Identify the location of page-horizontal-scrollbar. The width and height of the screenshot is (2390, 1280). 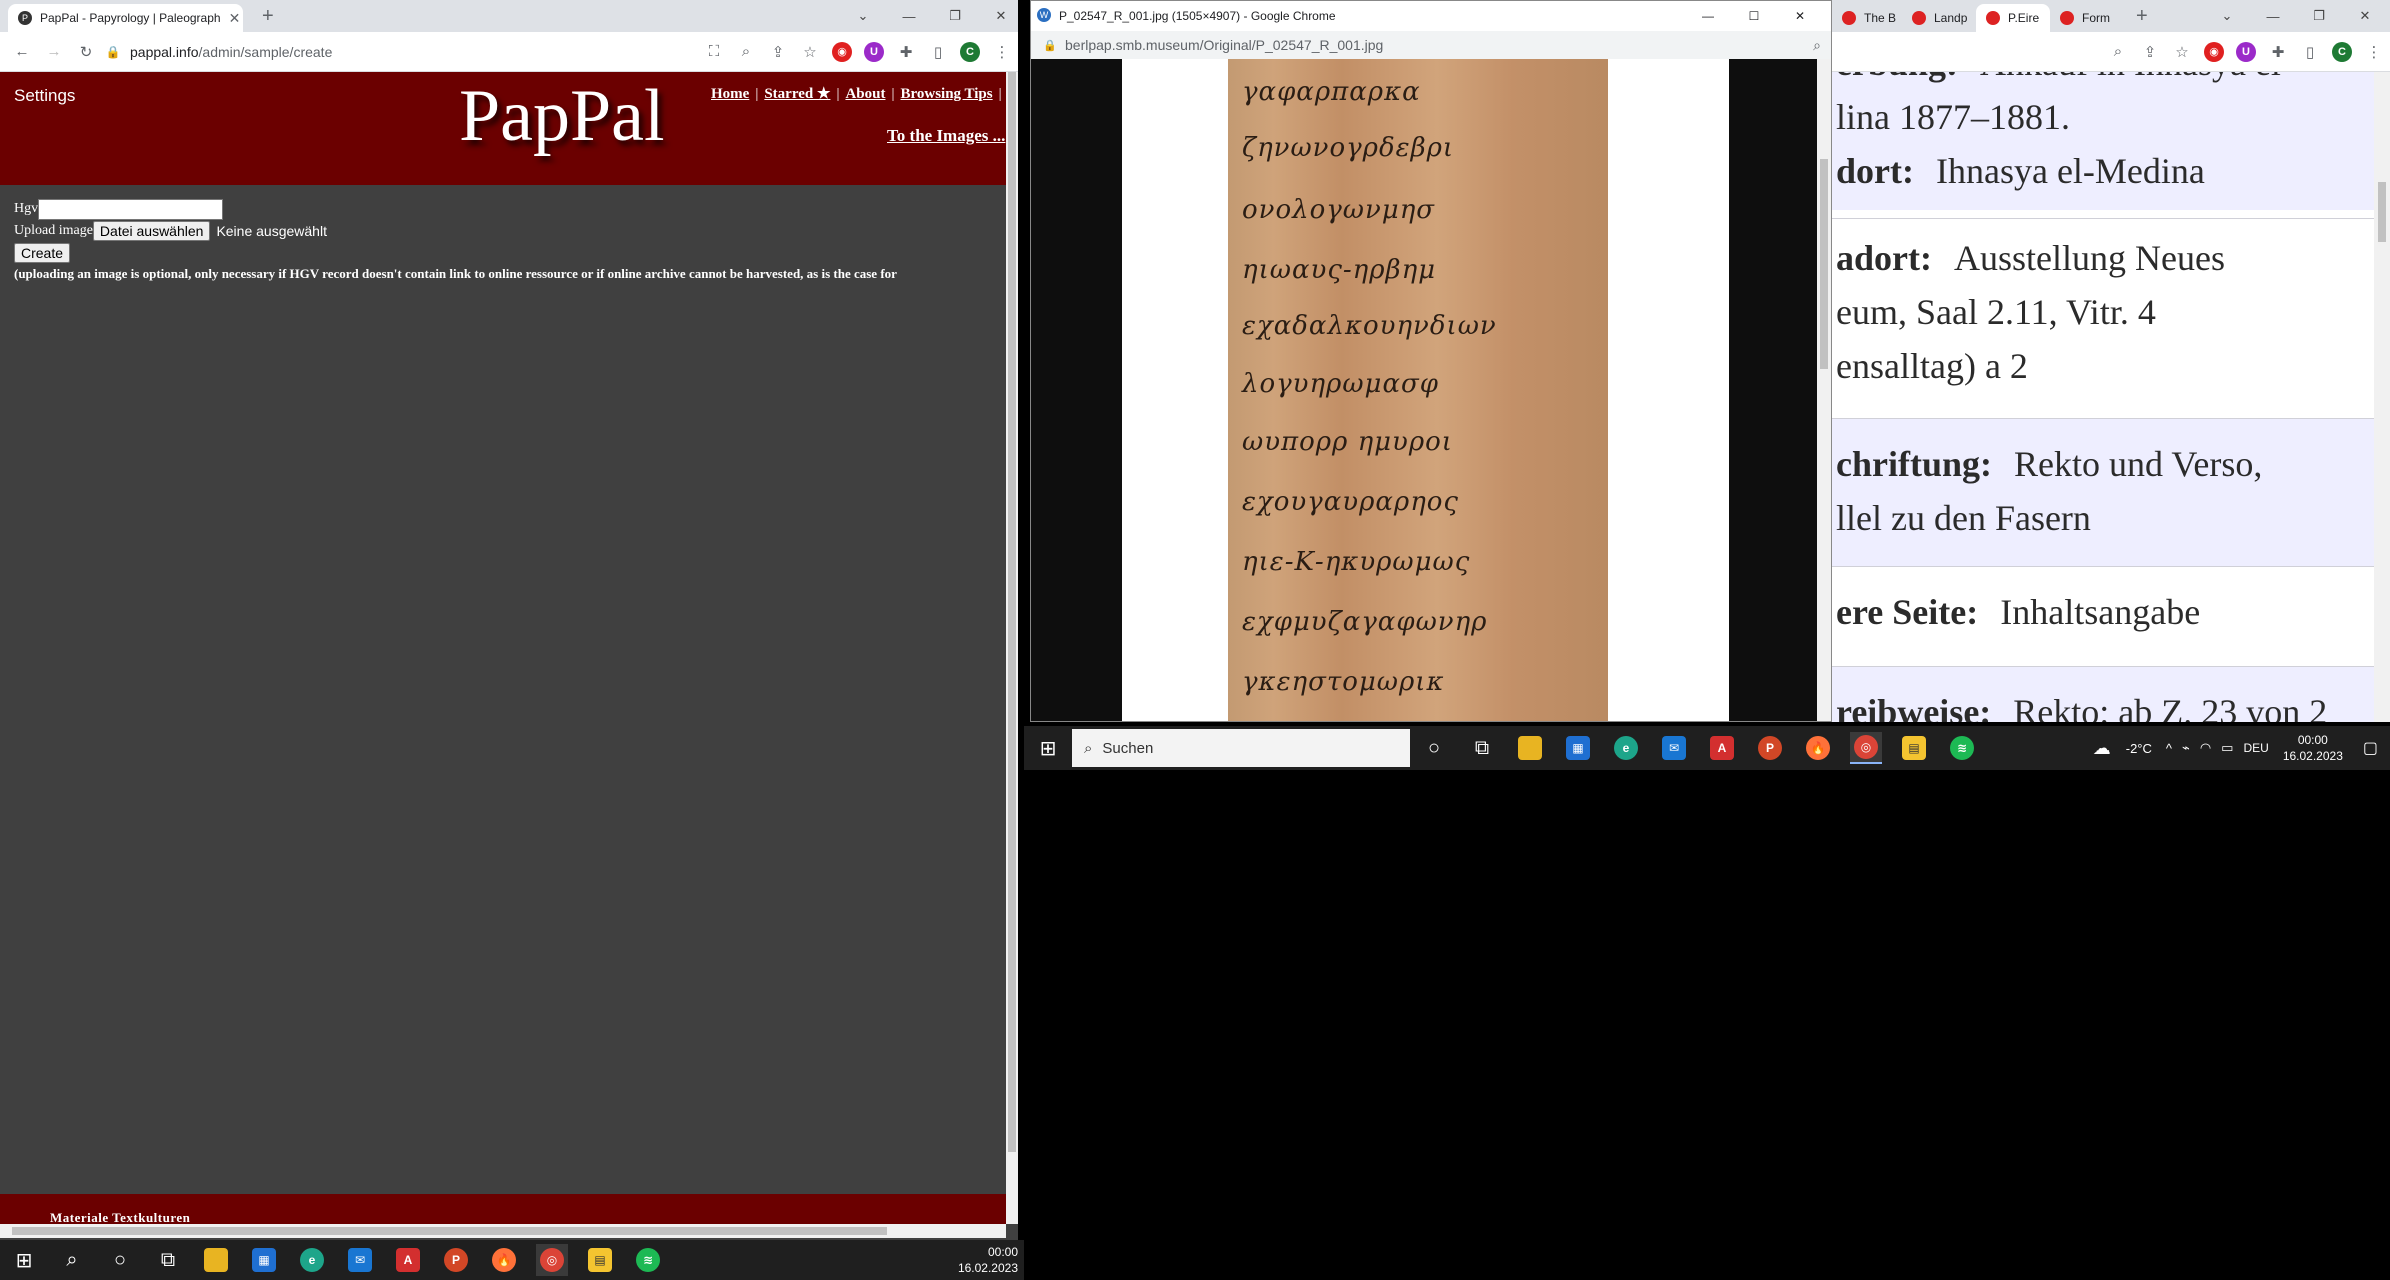
(503, 1231).